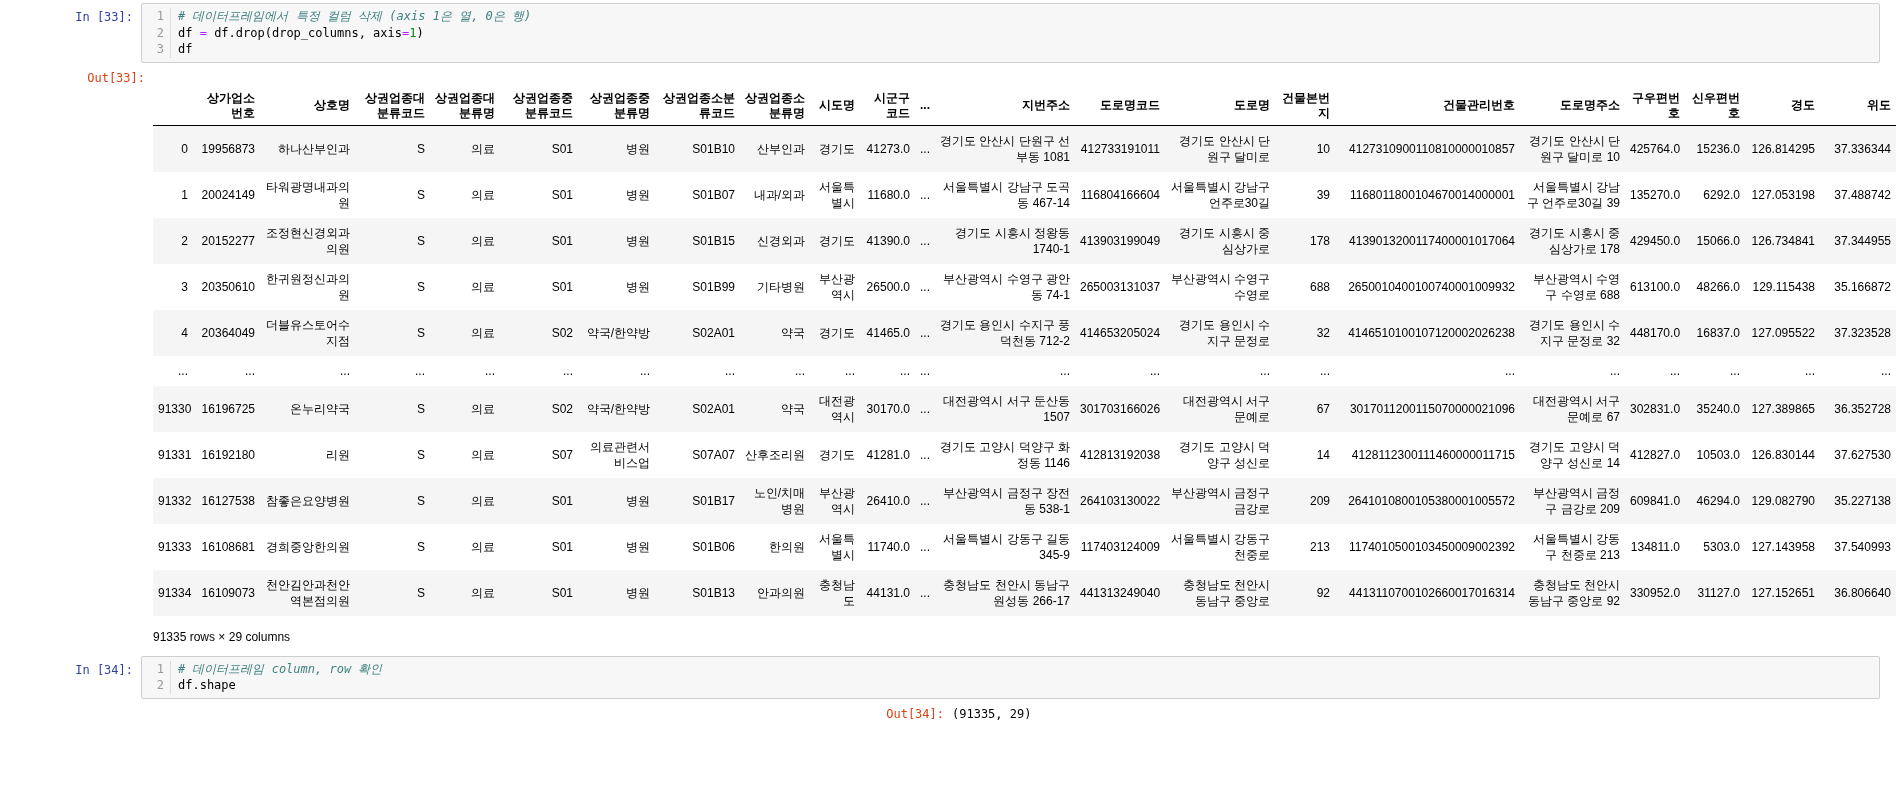  What do you see at coordinates (226, 240) in the screenshot?
I see `table-cell: 20152277` at bounding box center [226, 240].